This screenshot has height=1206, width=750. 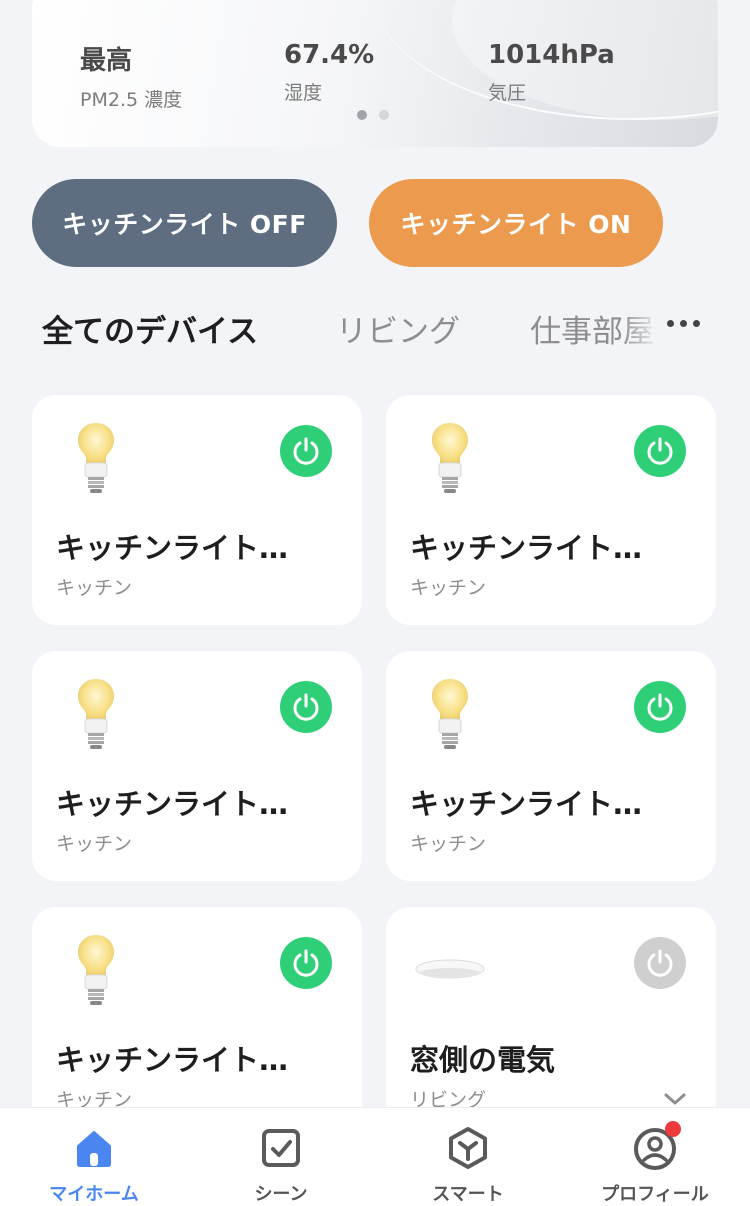 I want to click on pm25-label: PM2.5 濃度, so click(x=131, y=100).